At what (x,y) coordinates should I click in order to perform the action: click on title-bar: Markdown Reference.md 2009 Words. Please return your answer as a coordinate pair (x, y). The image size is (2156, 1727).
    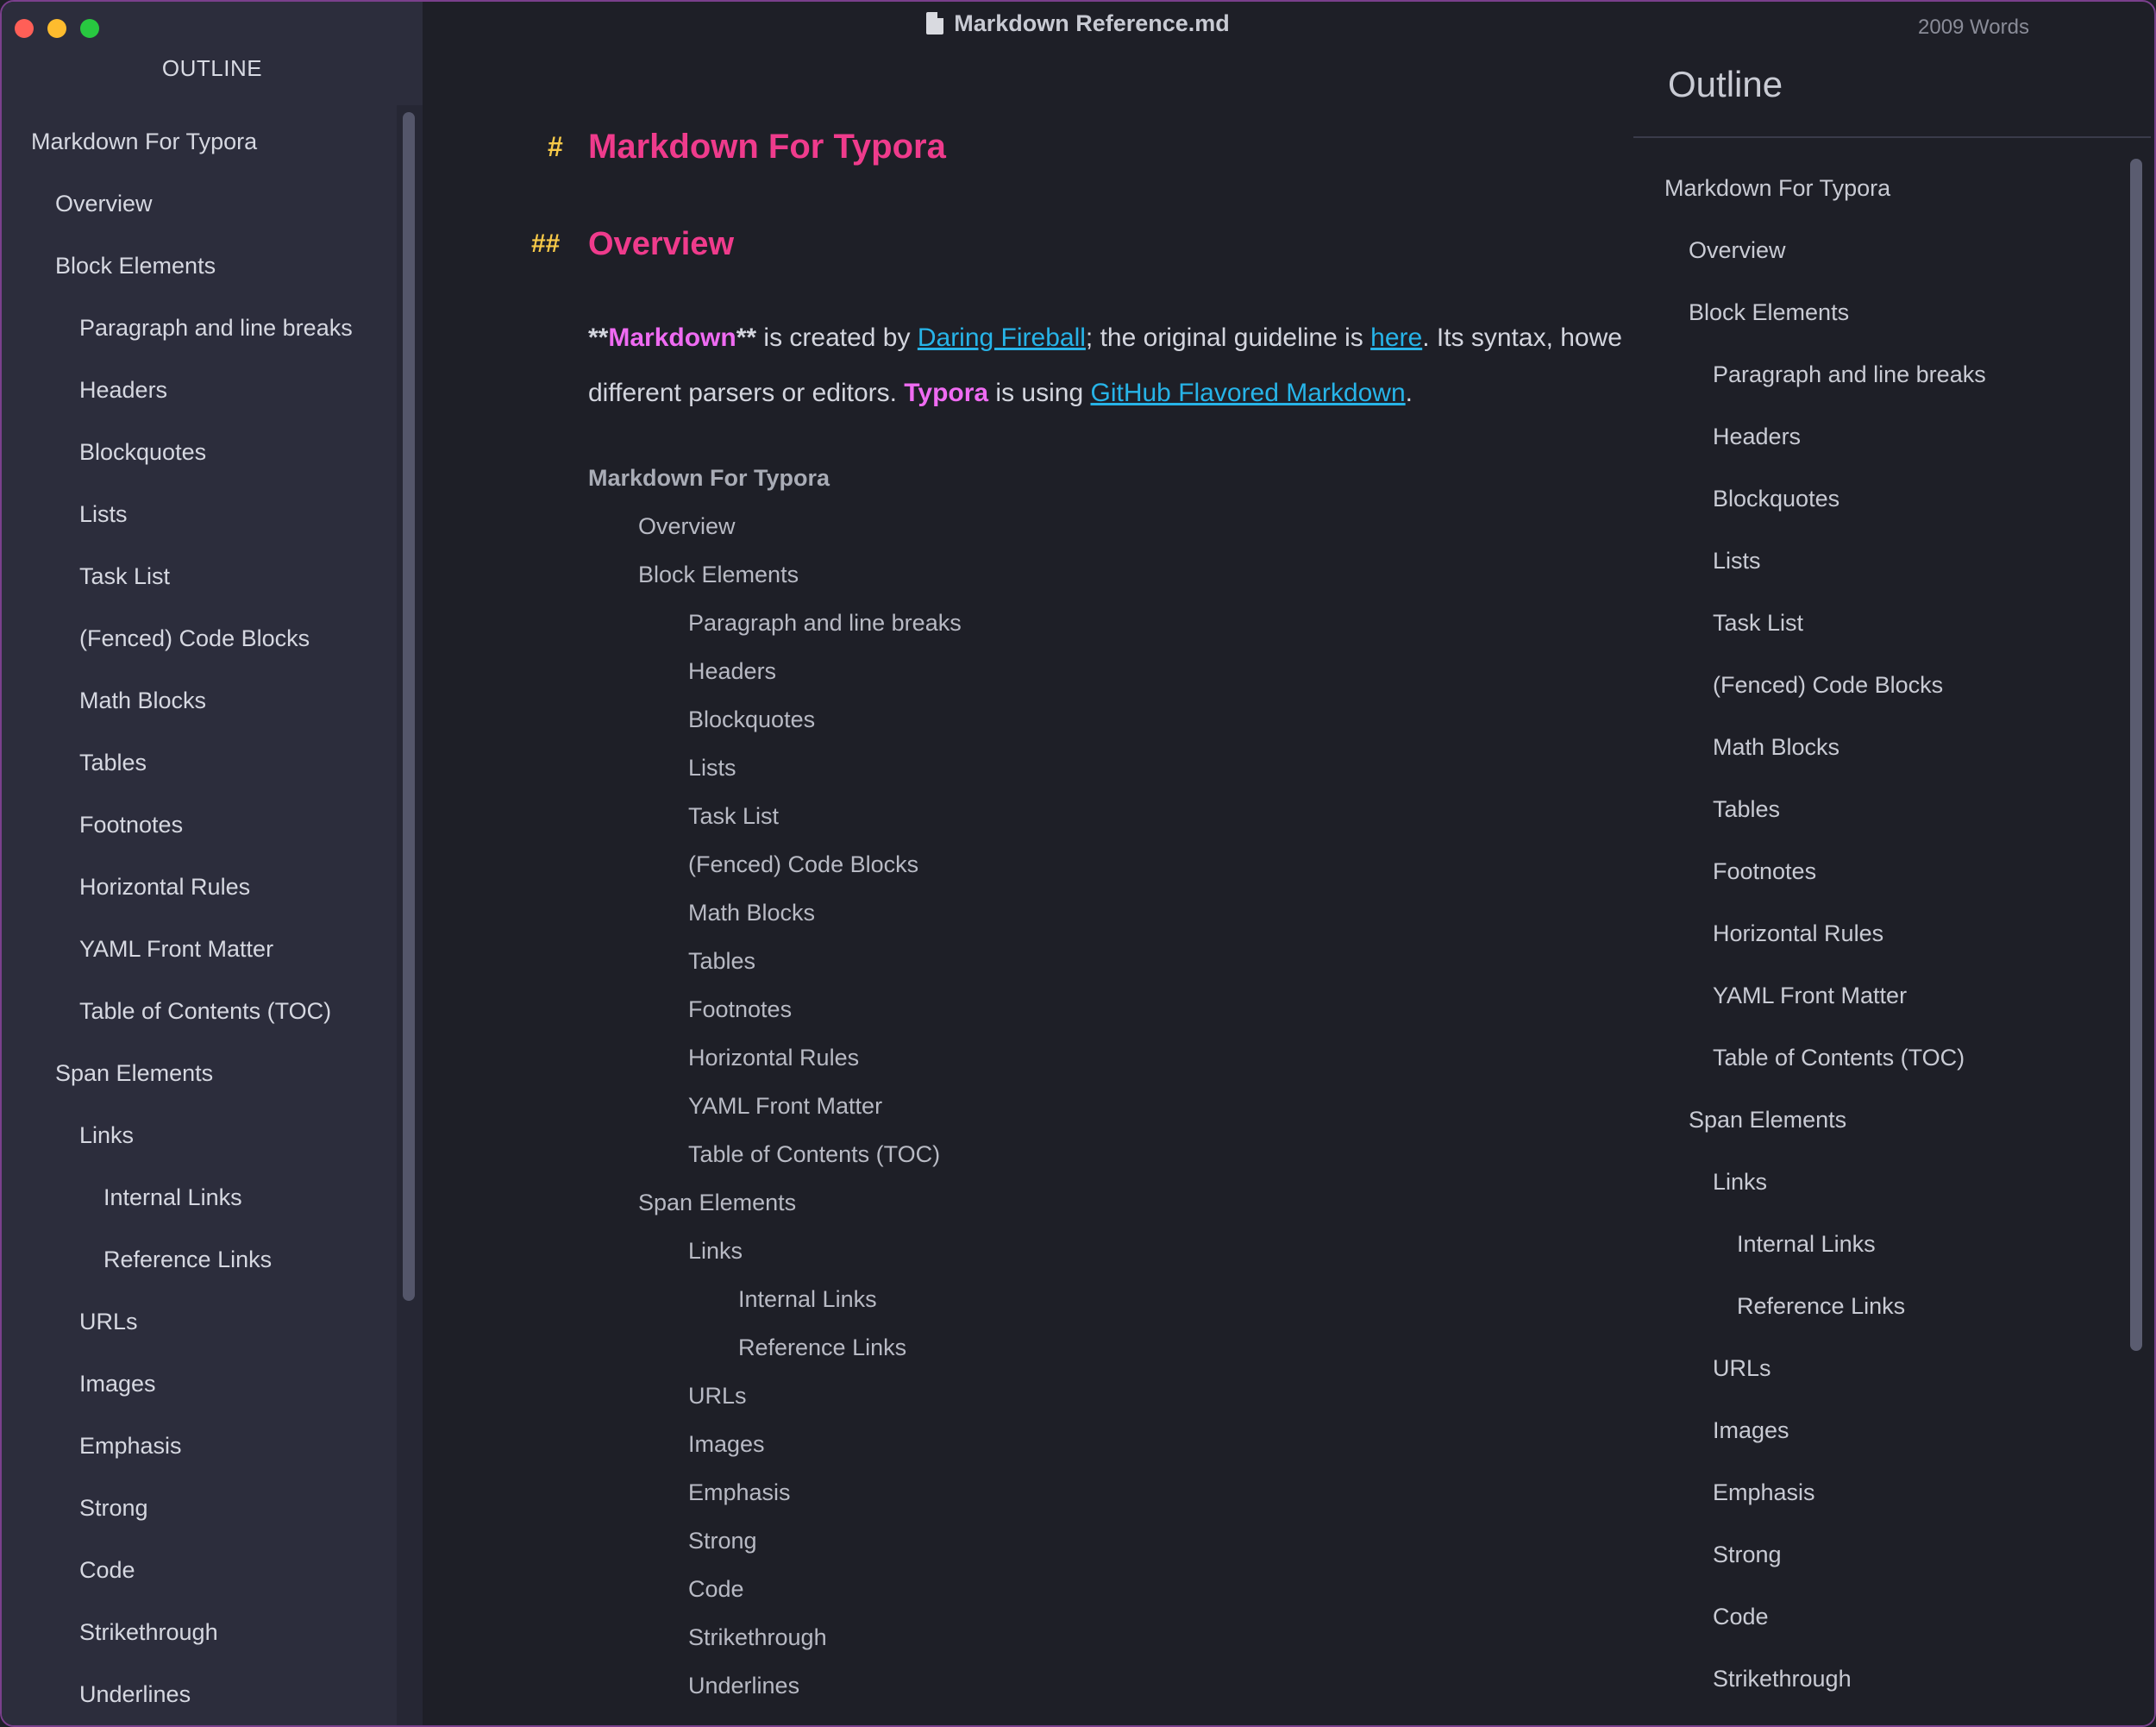
    Looking at the image, I should click on (1288, 27).